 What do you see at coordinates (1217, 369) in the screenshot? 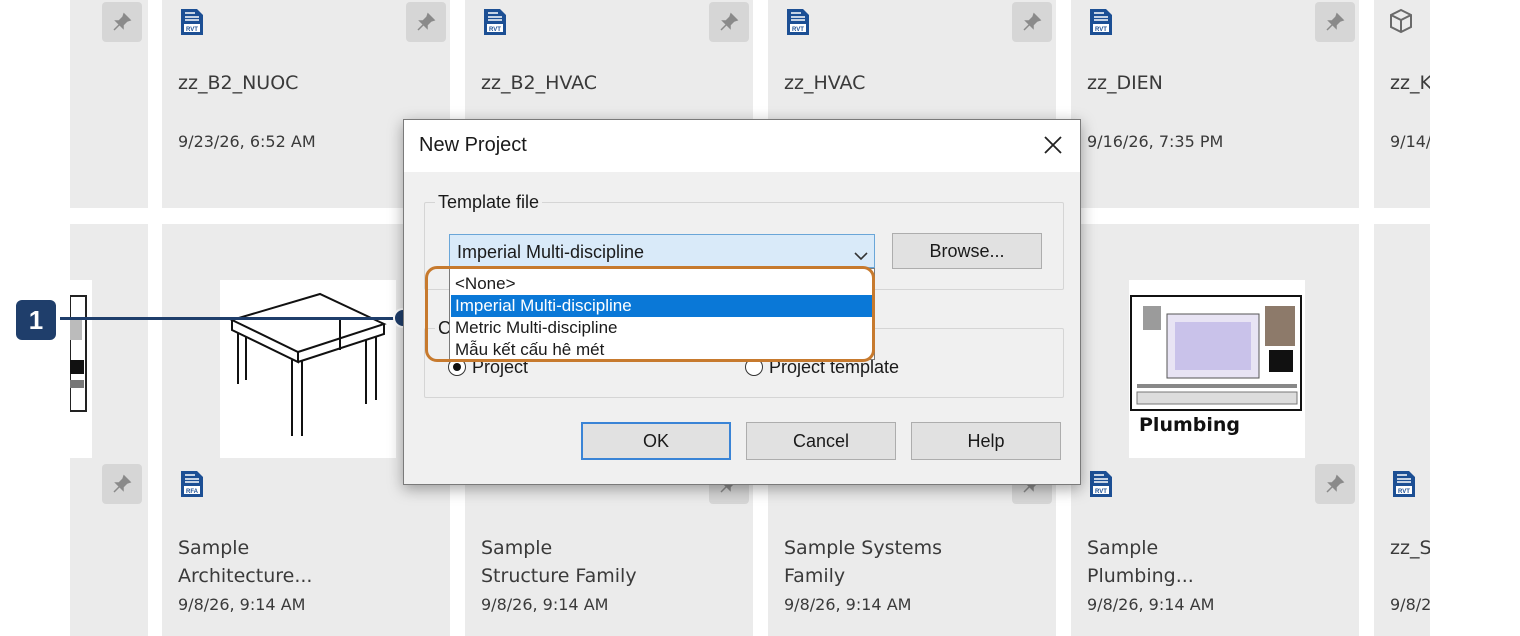
I see `plumbing-thumbnail: Plumbing` at bounding box center [1217, 369].